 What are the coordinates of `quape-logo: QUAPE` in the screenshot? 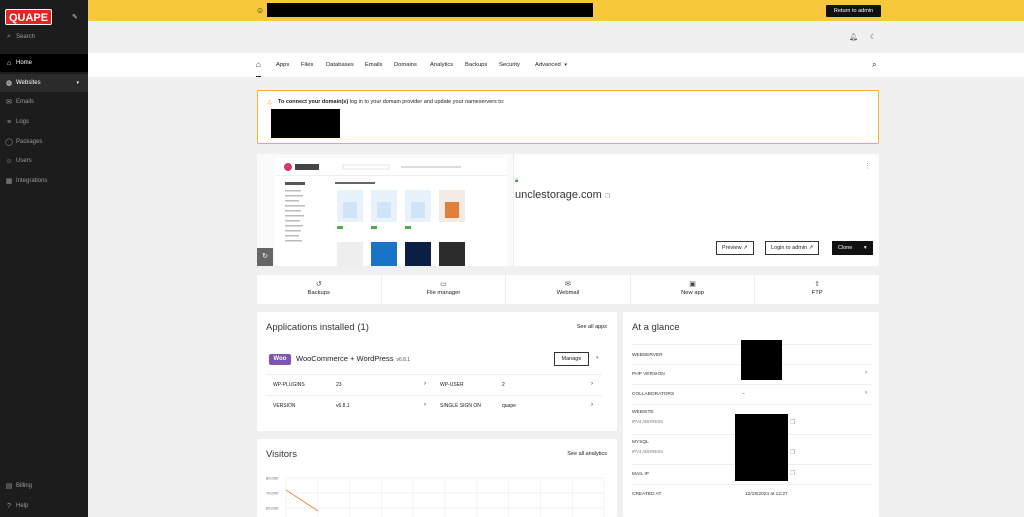 It's located at (28, 17).